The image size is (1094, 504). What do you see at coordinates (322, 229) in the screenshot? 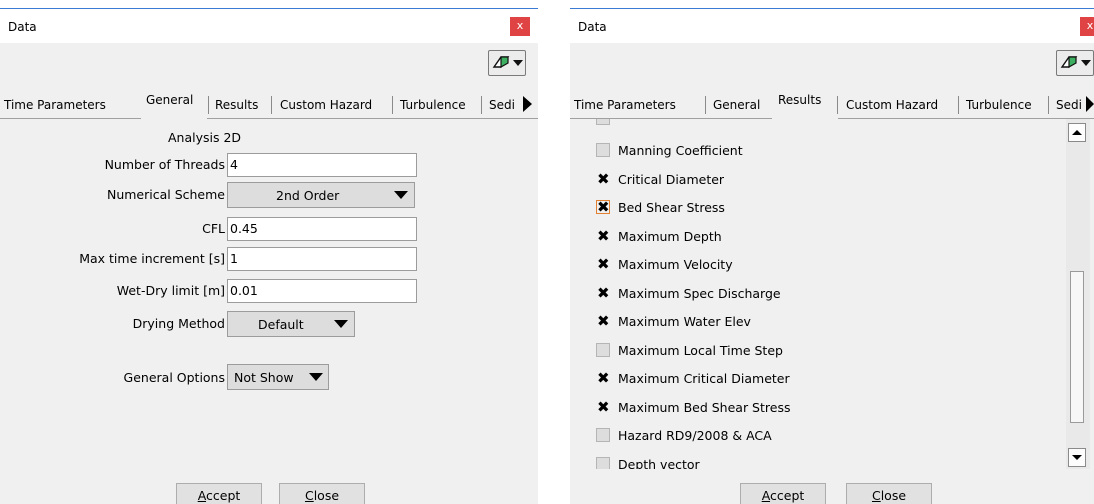
I see `cfl-input: 0.45` at bounding box center [322, 229].